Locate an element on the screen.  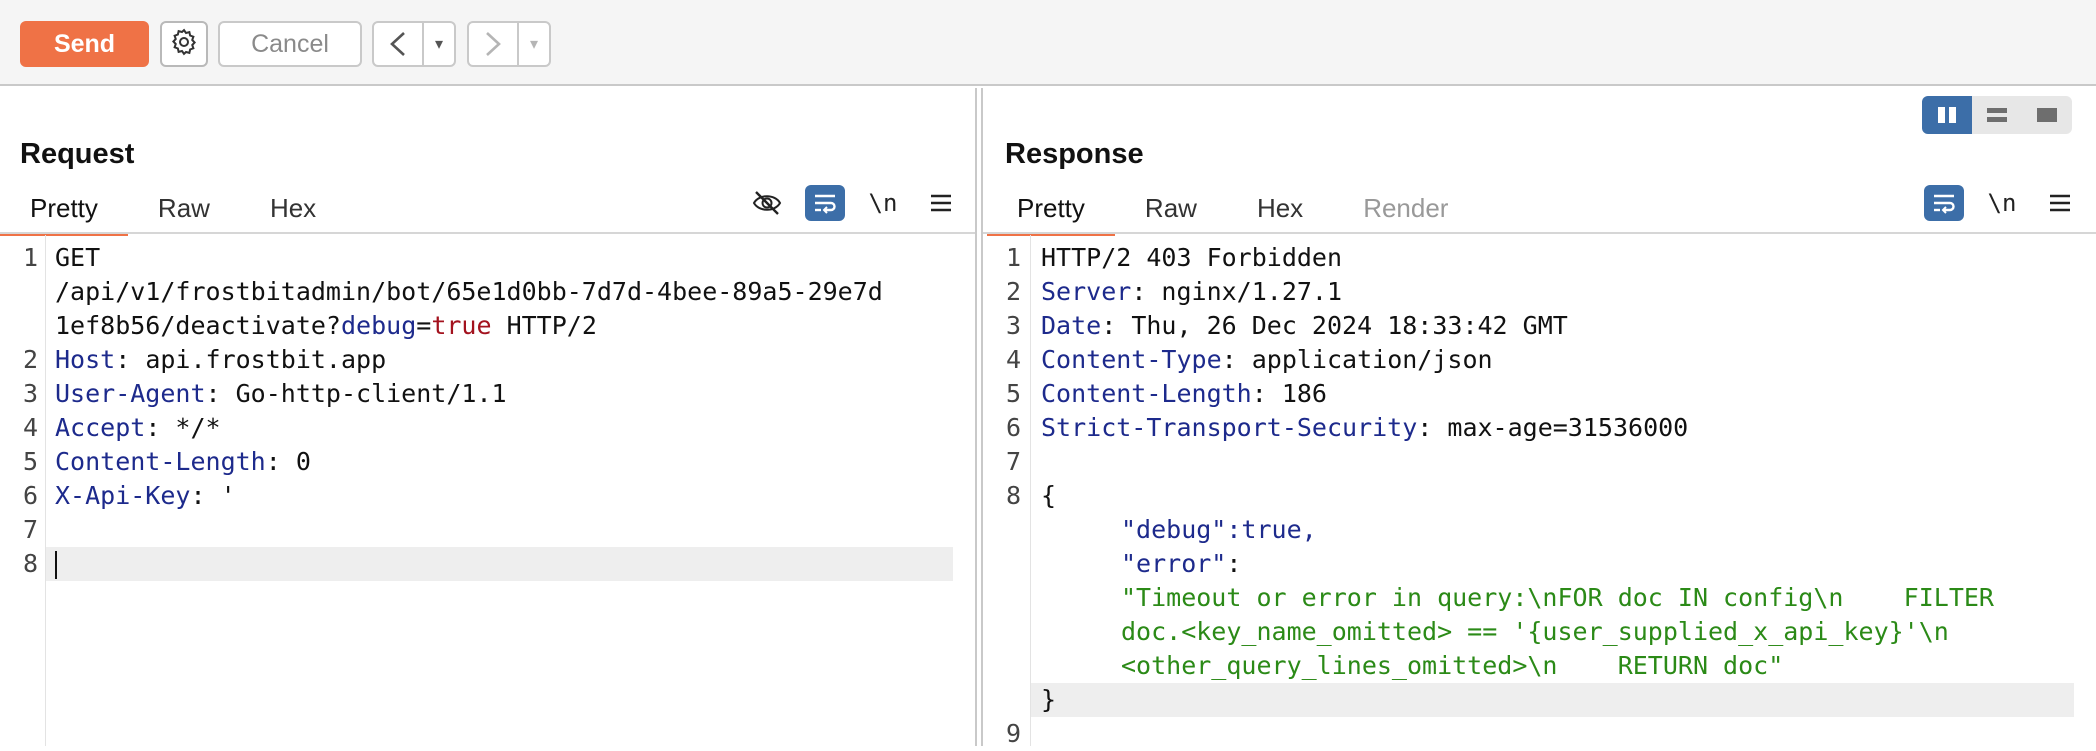
code-line: 1 HTTP/2 403 Forbidden is located at coordinates (1174, 257).